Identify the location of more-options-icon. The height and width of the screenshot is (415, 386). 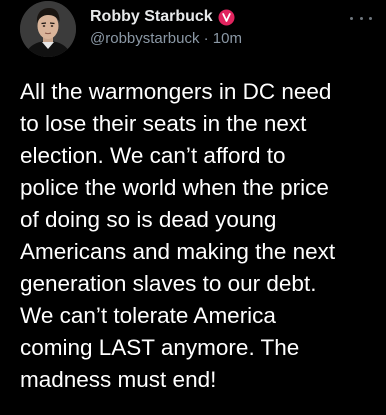
(361, 18).